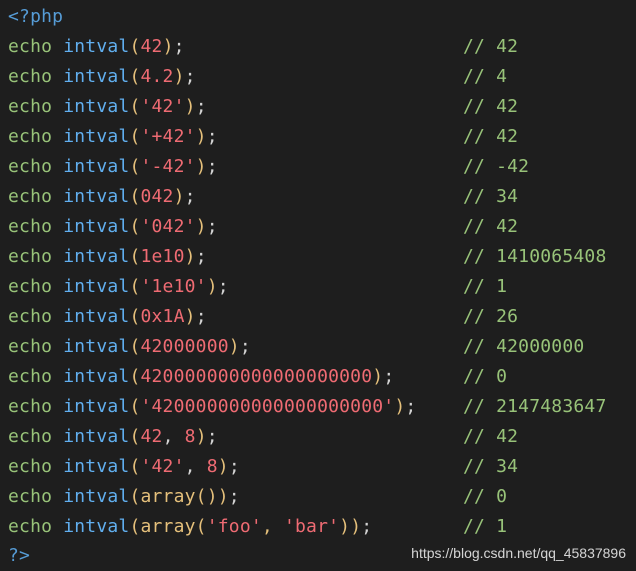  I want to click on code-line: echo intval(42, 8); // 42, so click(263, 437).